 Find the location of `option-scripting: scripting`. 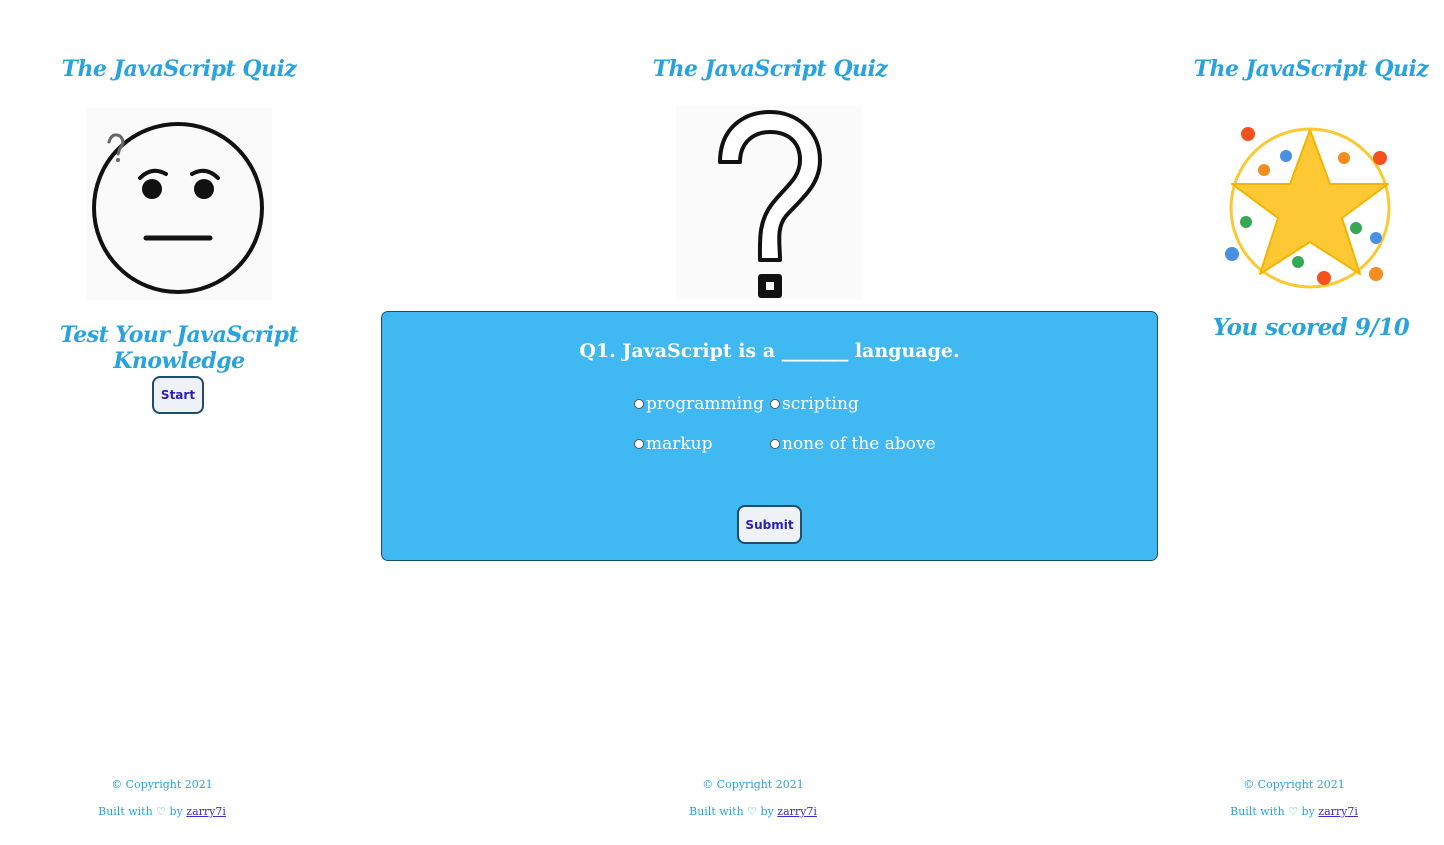

option-scripting: scripting is located at coordinates (814, 404).